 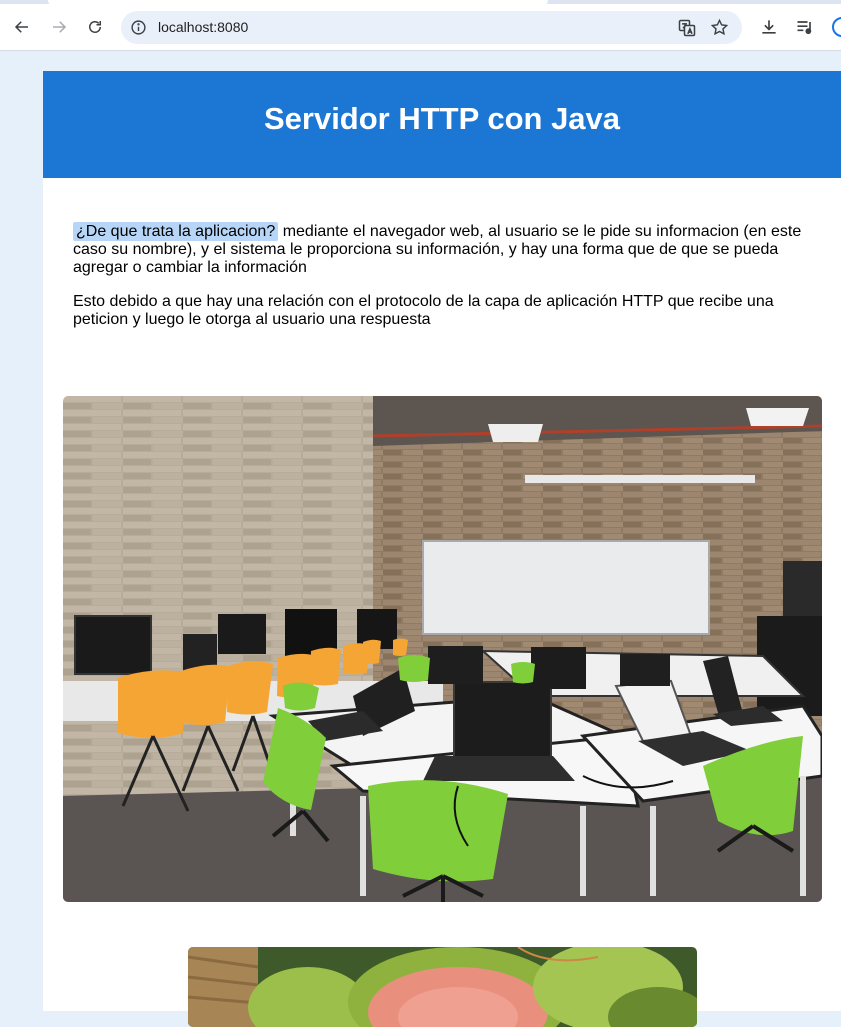 I want to click on site-info-icon, so click(x=138, y=27).